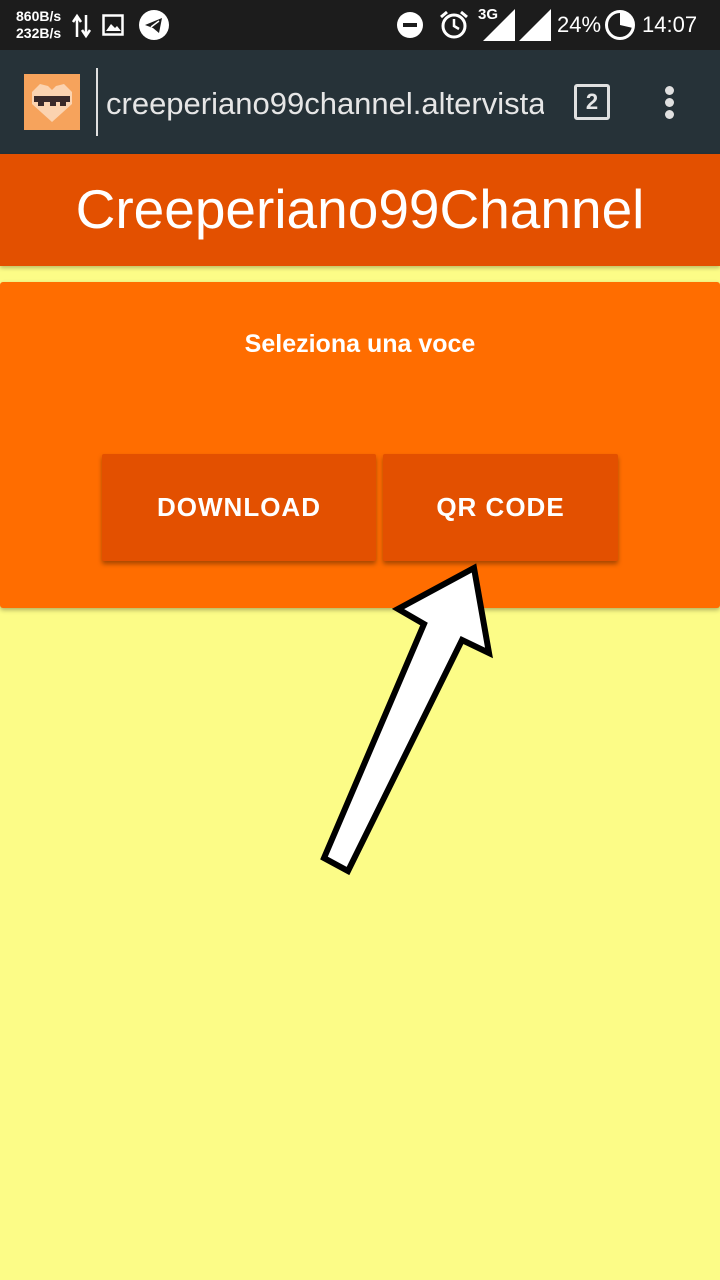 The width and height of the screenshot is (720, 1280). I want to click on transfer-arrows-icon, so click(82, 26).